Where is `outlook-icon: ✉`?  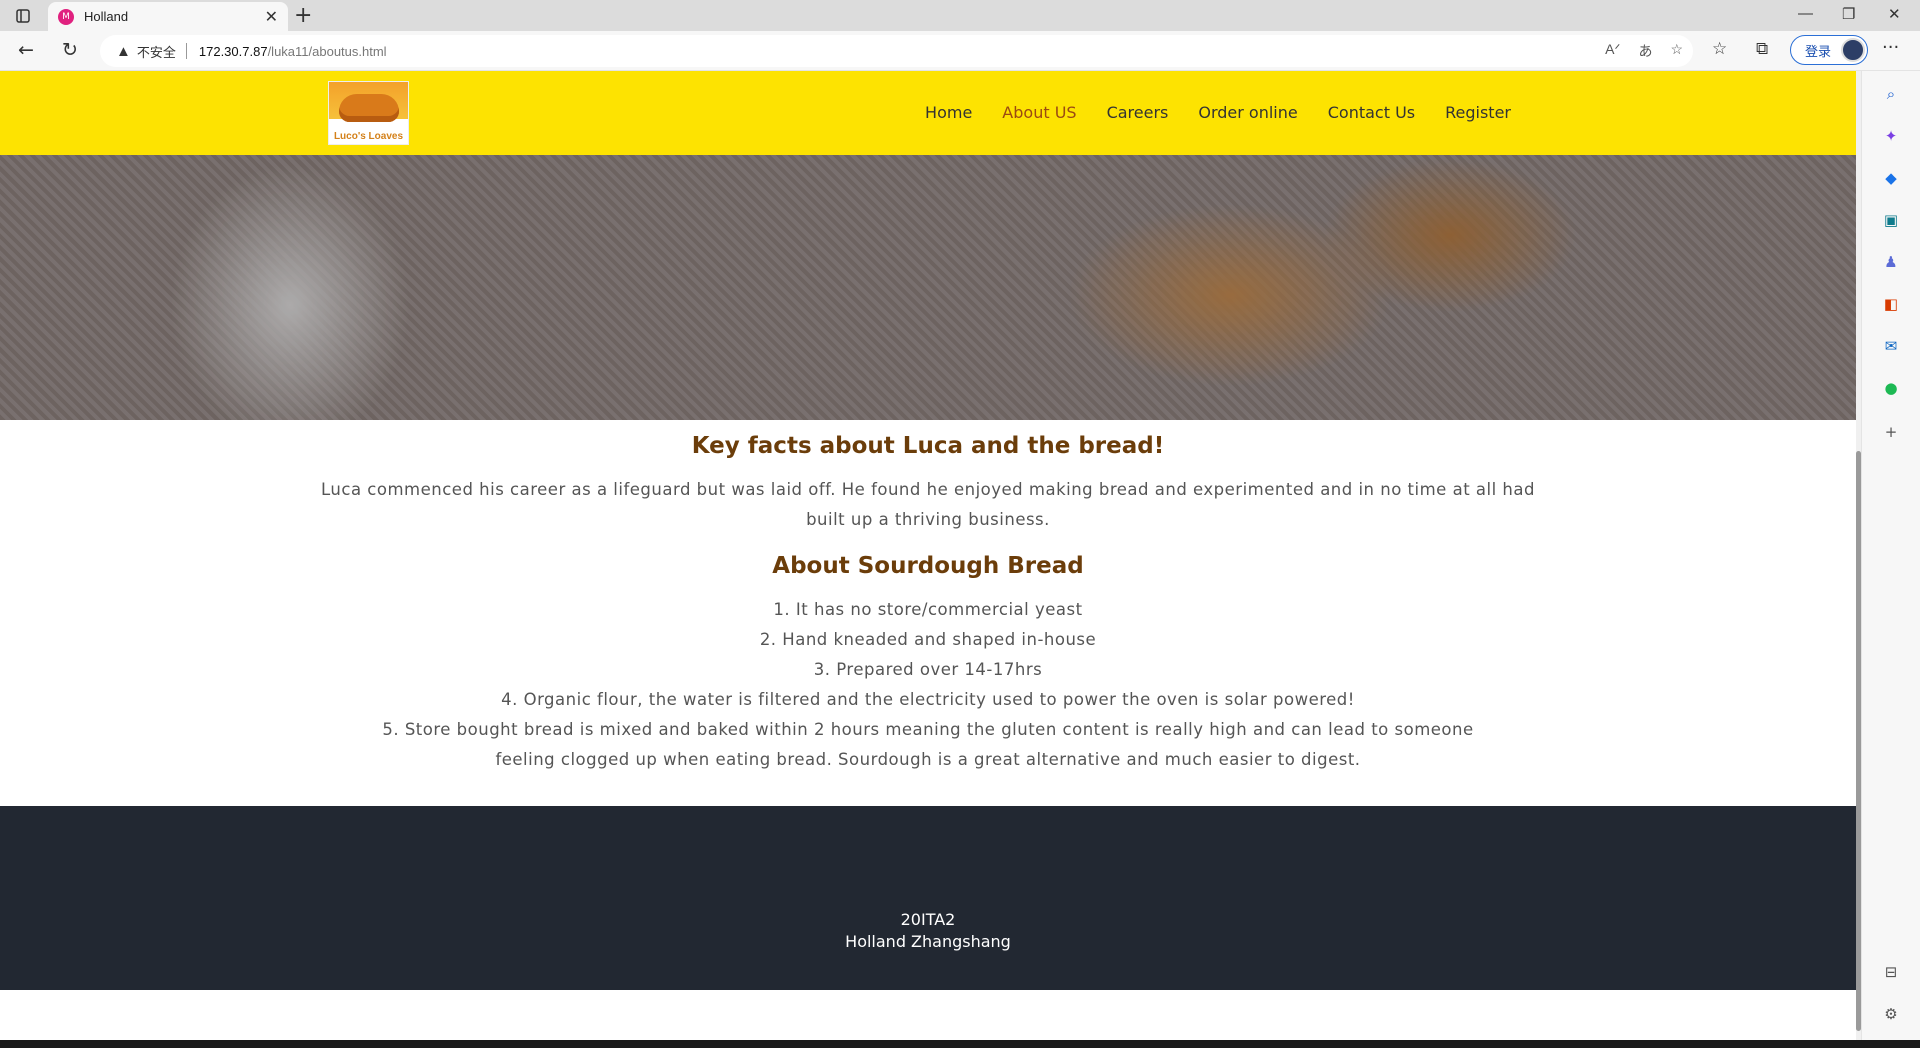 outlook-icon: ✉ is located at coordinates (1891, 346).